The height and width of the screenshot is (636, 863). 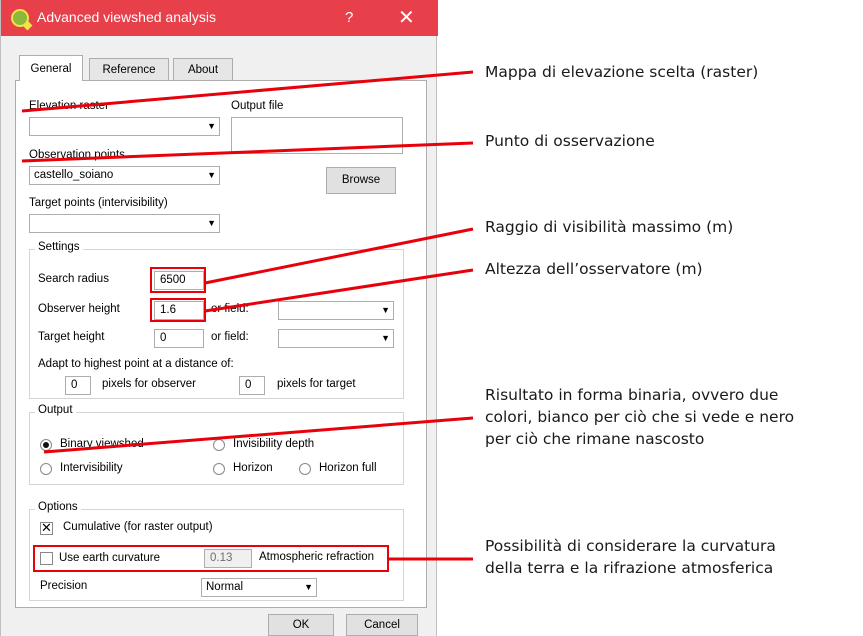 What do you see at coordinates (349, 17) in the screenshot?
I see `help-icon: ?` at bounding box center [349, 17].